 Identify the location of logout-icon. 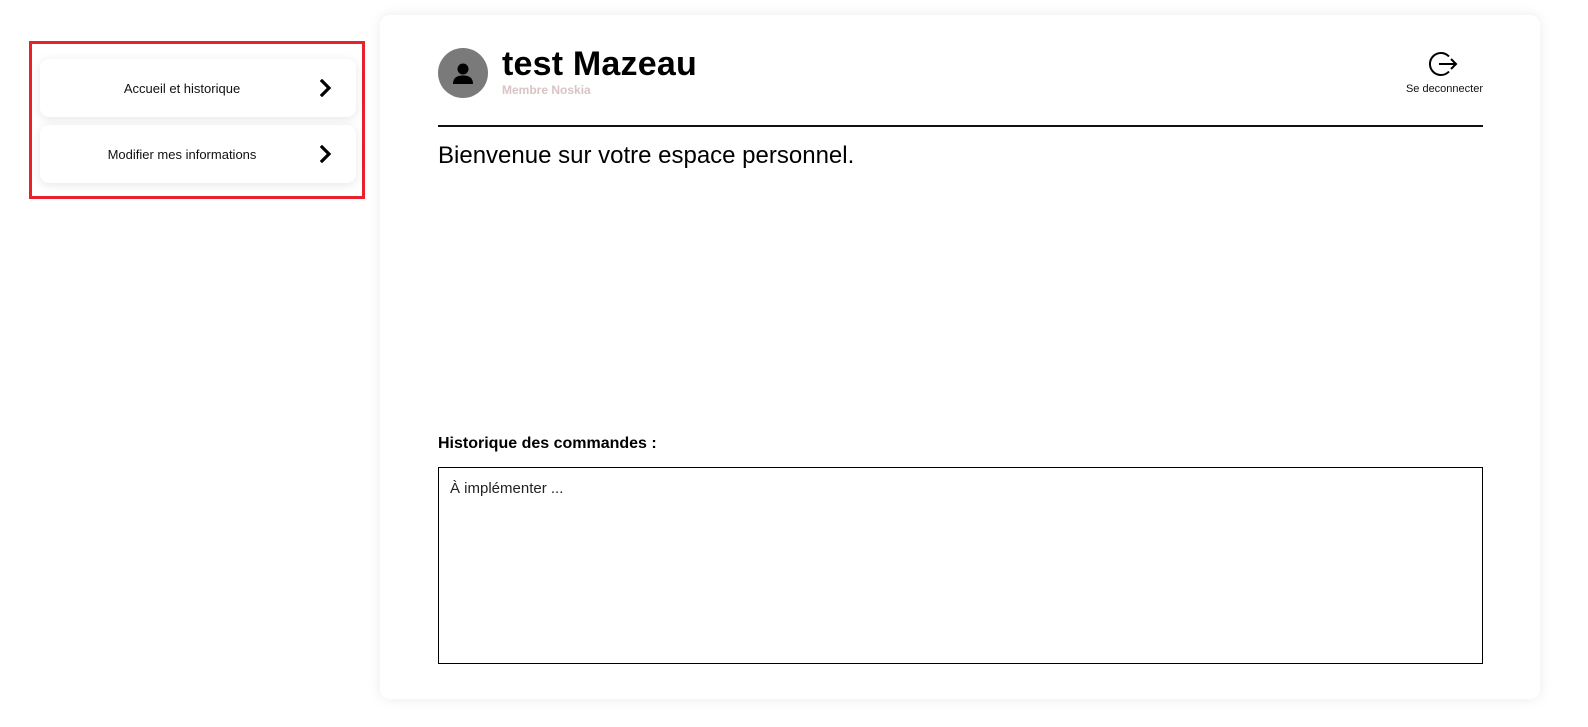
(1443, 64).